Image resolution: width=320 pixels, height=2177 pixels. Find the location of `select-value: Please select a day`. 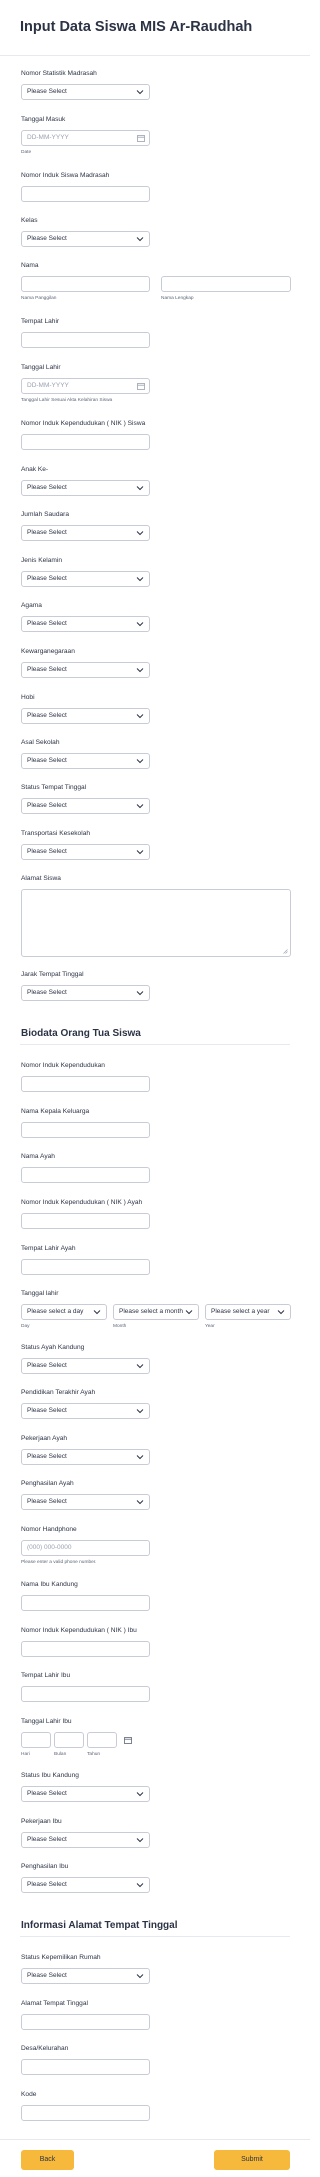

select-value: Please select a day is located at coordinates (55, 1311).